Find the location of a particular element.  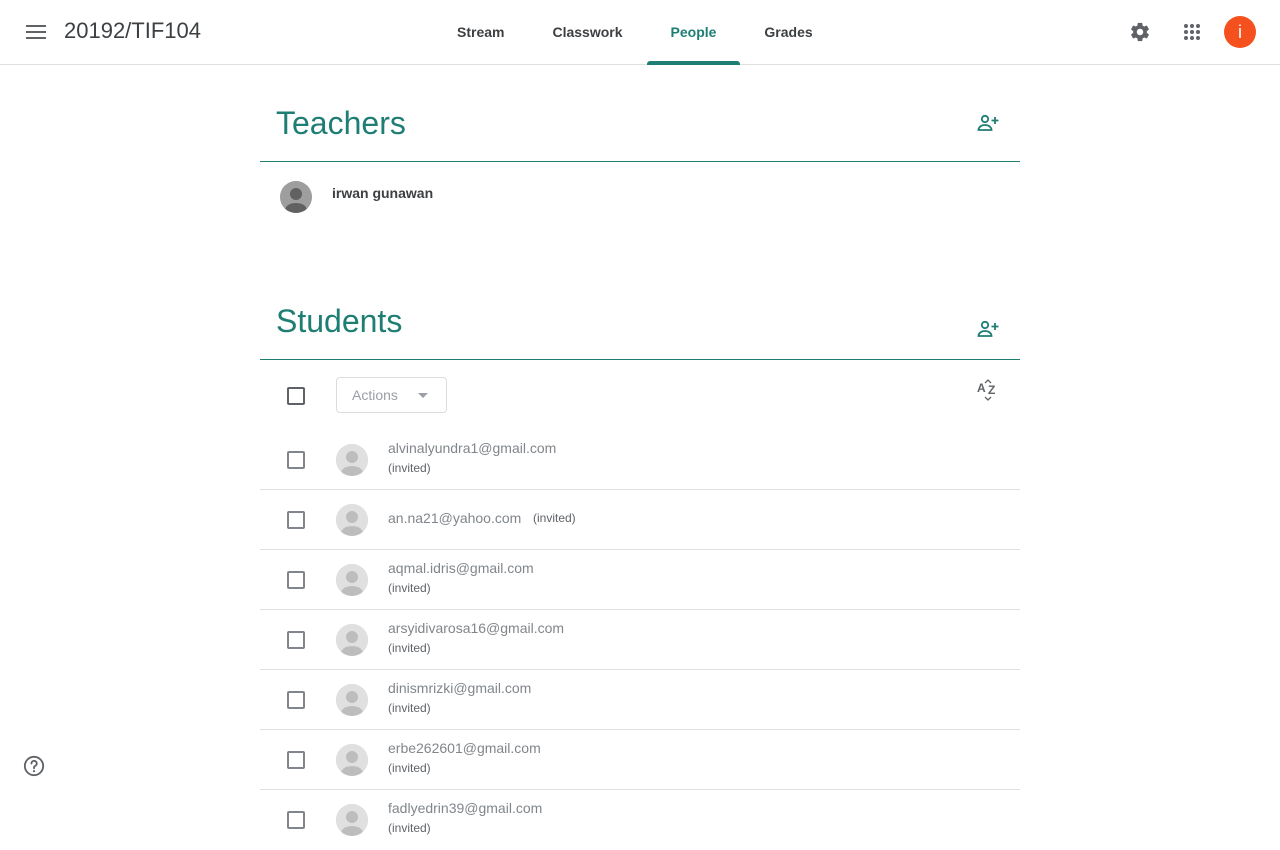

help-button is located at coordinates (34, 766).